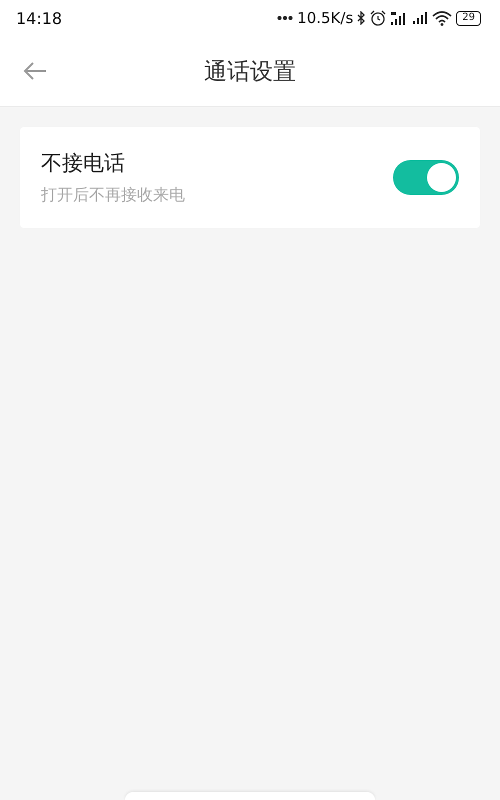 This screenshot has height=800, width=500. I want to click on back-arrow-icon, so click(35, 71).